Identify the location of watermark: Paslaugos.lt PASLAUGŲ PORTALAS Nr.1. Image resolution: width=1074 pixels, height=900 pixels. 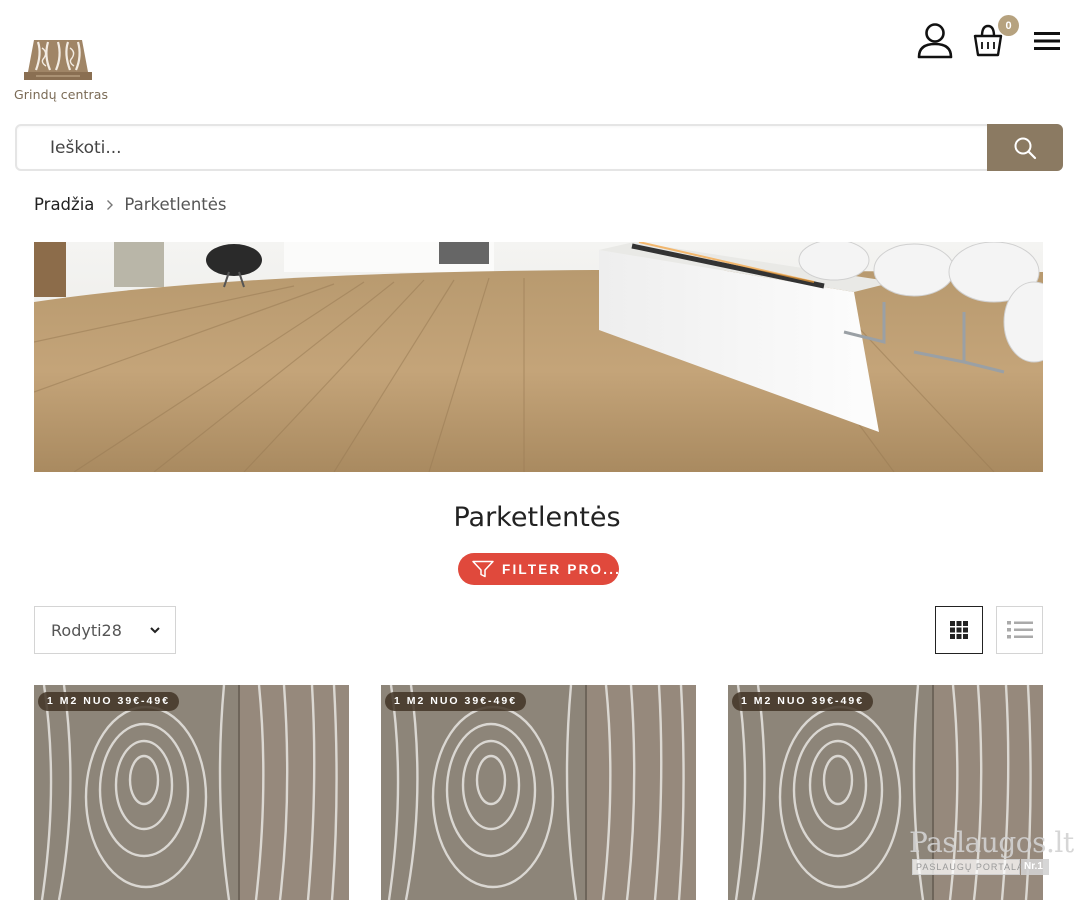
(989, 854).